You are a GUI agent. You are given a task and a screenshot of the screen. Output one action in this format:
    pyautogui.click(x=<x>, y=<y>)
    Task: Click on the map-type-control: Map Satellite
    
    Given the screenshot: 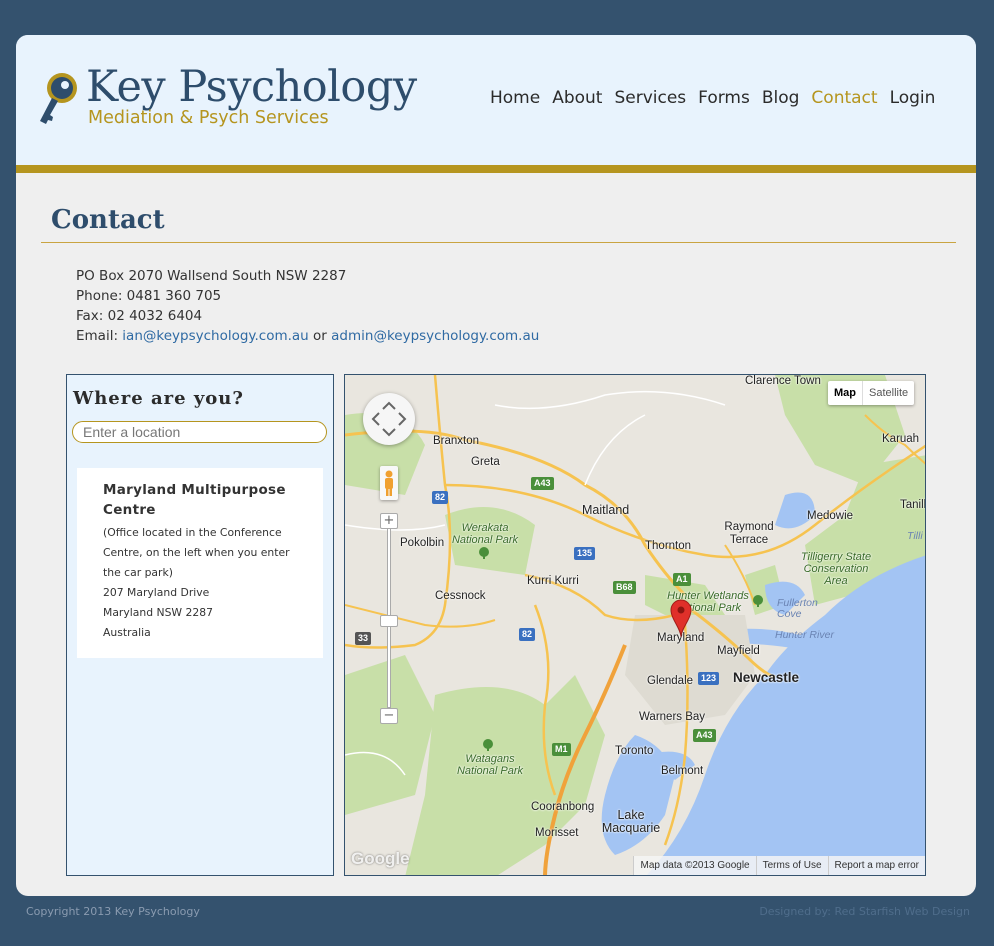 What is the action you would take?
    pyautogui.click(x=871, y=393)
    